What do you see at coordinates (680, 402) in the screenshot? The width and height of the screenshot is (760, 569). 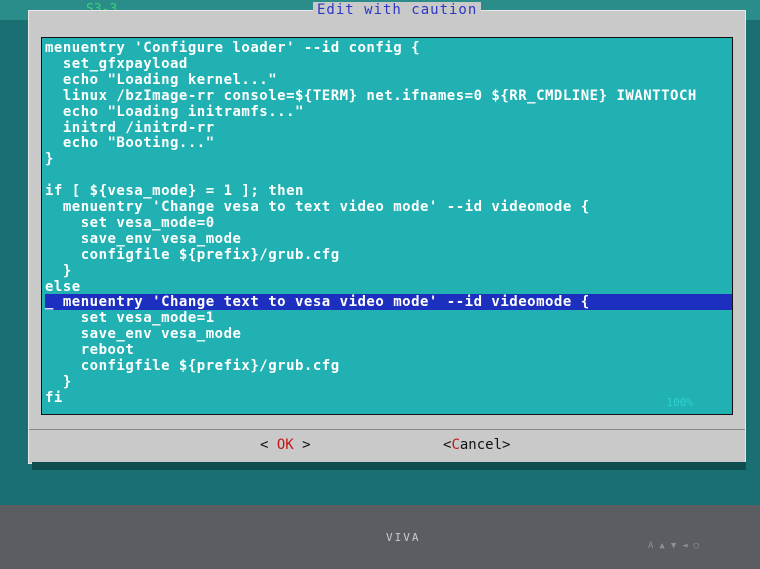 I see `scroll-percent: 100%` at bounding box center [680, 402].